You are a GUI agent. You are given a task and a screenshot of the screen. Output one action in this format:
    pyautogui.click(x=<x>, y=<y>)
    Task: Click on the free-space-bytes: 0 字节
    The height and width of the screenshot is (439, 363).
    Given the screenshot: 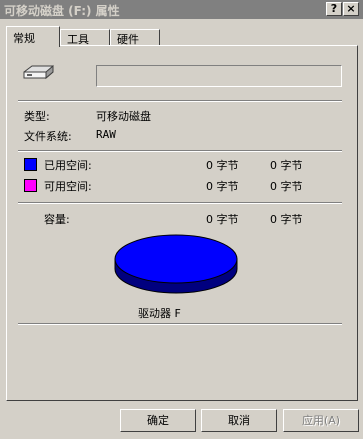 What is the action you would take?
    pyautogui.click(x=222, y=186)
    